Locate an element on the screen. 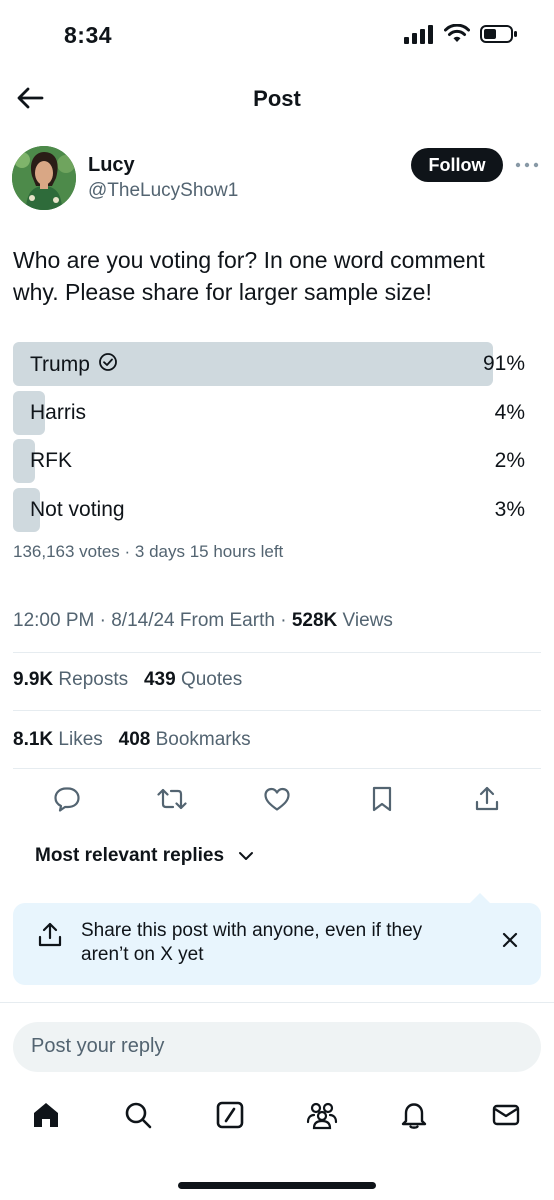 This screenshot has height=1200, width=554. reposts-link: 9.9K Reposts is located at coordinates (70, 679).